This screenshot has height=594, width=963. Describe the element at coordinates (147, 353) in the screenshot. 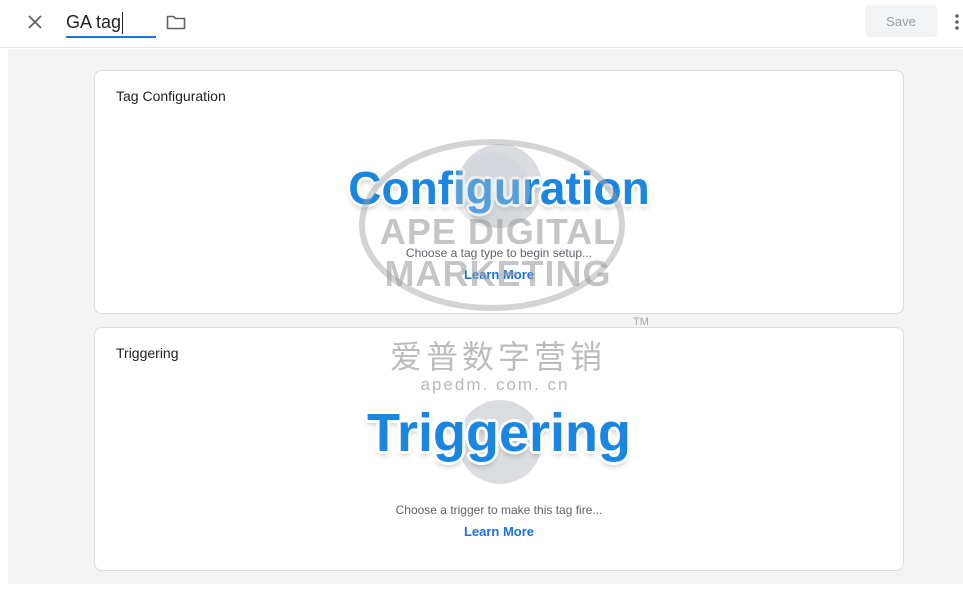

I see `panel-title: Triggering` at that location.